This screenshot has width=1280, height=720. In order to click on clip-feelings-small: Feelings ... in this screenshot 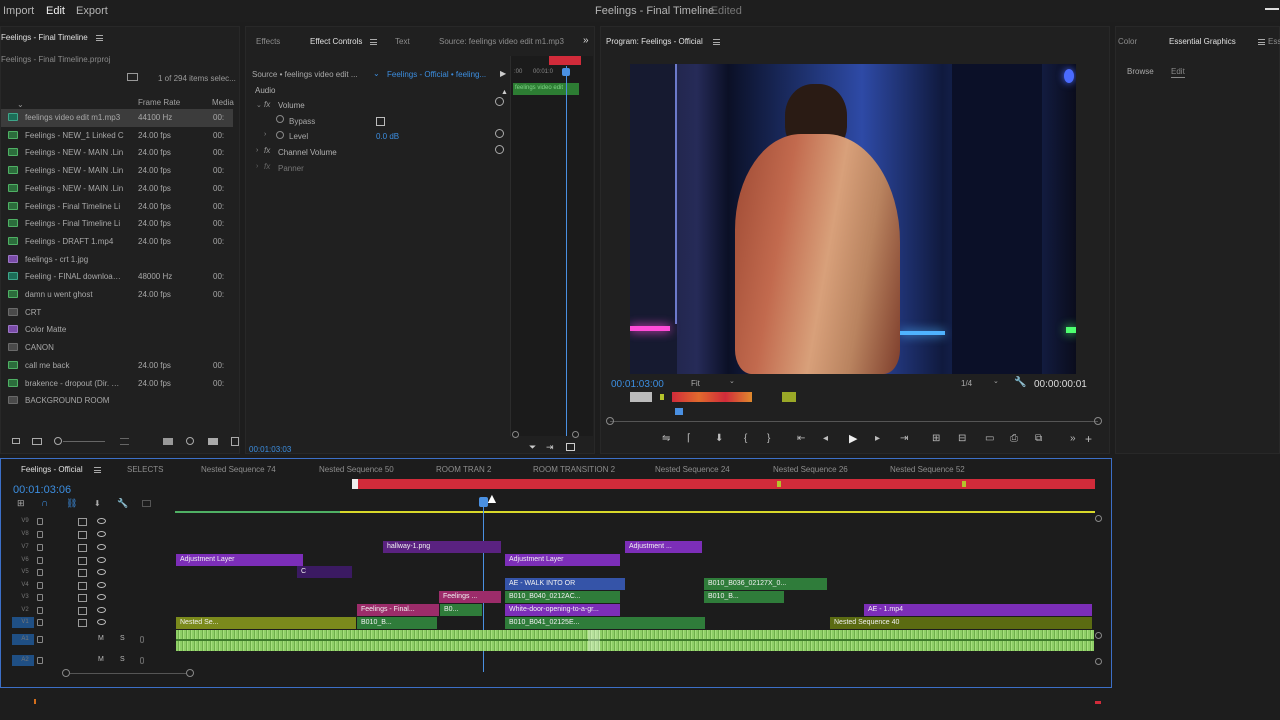, I will do `click(470, 597)`.